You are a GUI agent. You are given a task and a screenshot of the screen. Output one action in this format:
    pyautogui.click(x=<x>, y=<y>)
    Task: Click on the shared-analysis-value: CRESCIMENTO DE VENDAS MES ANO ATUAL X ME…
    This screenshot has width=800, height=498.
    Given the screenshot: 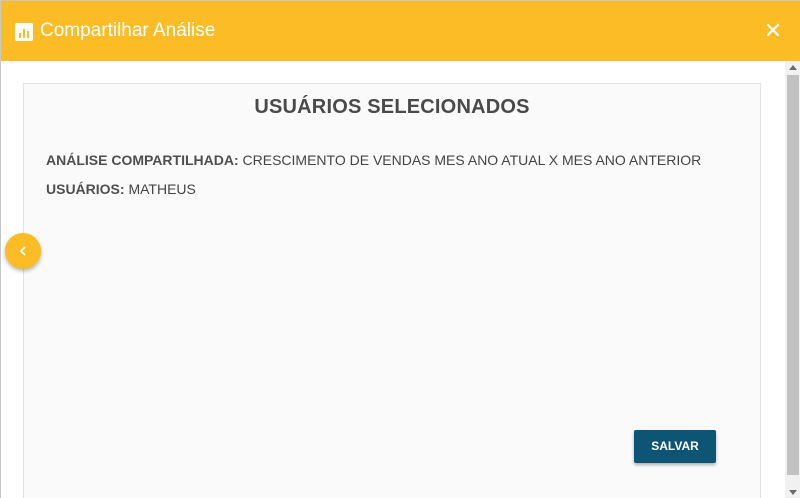 What is the action you would take?
    pyautogui.click(x=470, y=160)
    